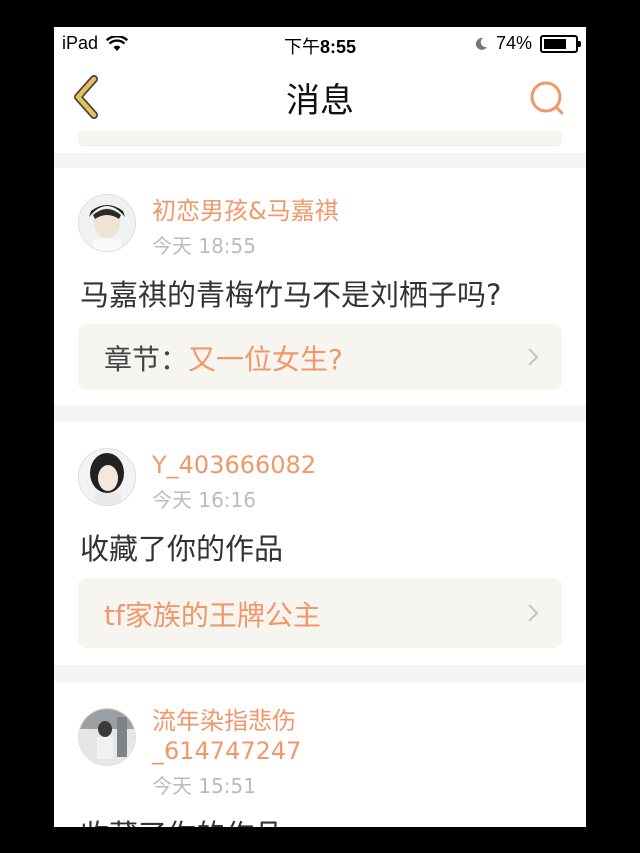 This screenshot has width=640, height=853. I want to click on moon-icon, so click(481, 43).